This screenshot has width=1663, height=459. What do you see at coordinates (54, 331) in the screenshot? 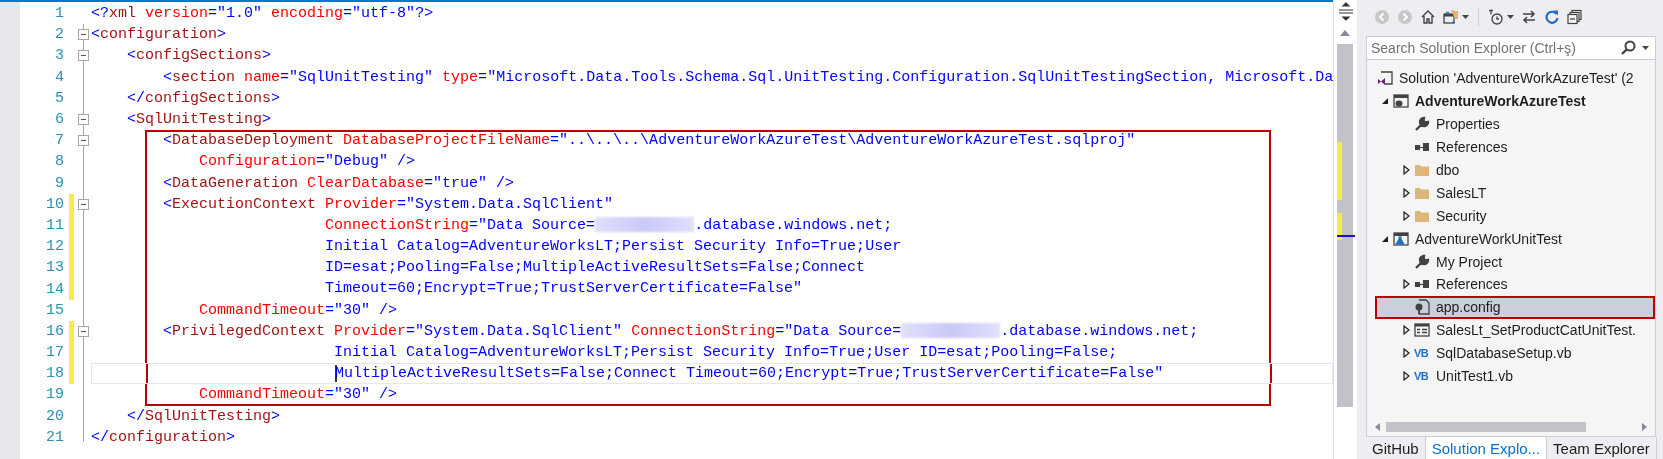
I see `line-number: 16` at bounding box center [54, 331].